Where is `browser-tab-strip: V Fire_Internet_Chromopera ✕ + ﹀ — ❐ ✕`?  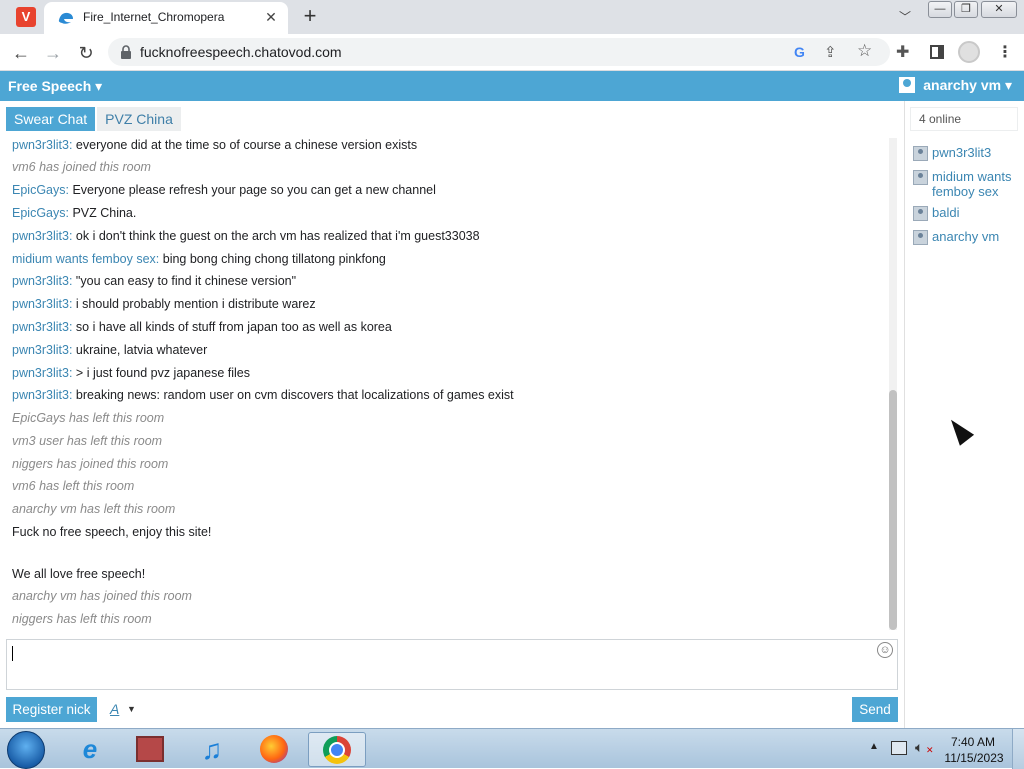 browser-tab-strip: V Fire_Internet_Chromopera ✕ + ﹀ — ❐ ✕ is located at coordinates (512, 17).